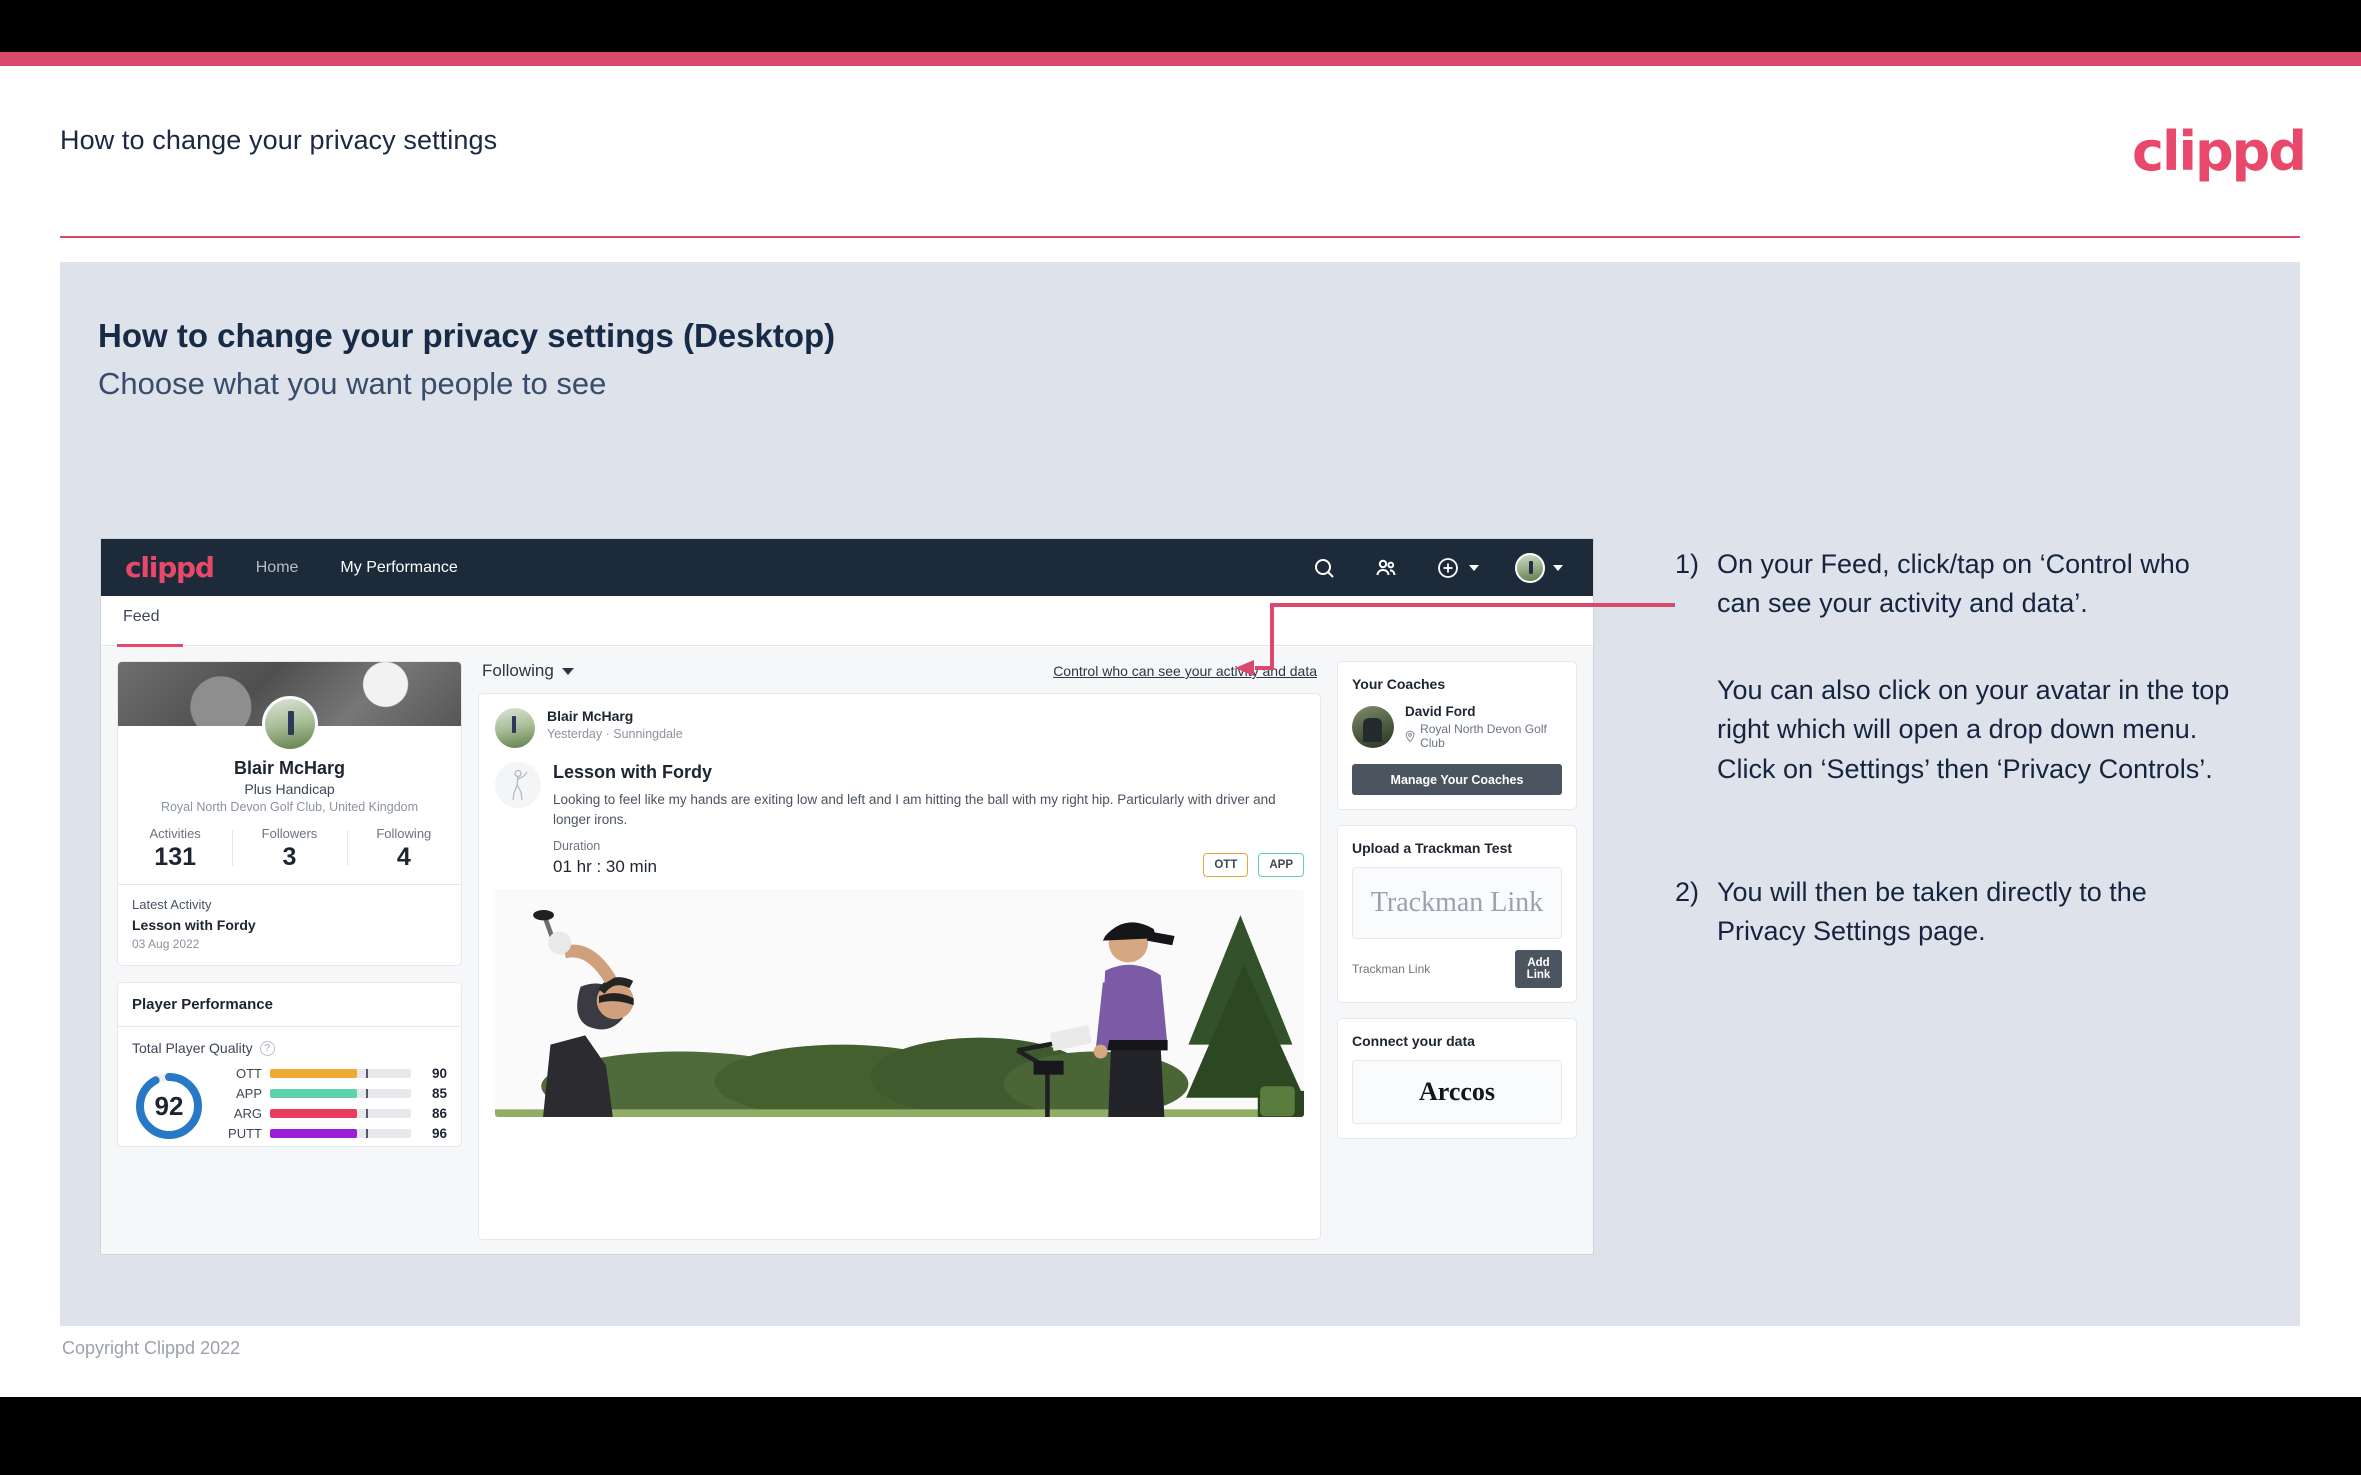 The width and height of the screenshot is (2361, 1475). What do you see at coordinates (151, 1348) in the screenshot?
I see `copyright-text: Copyright Clippd 2022` at bounding box center [151, 1348].